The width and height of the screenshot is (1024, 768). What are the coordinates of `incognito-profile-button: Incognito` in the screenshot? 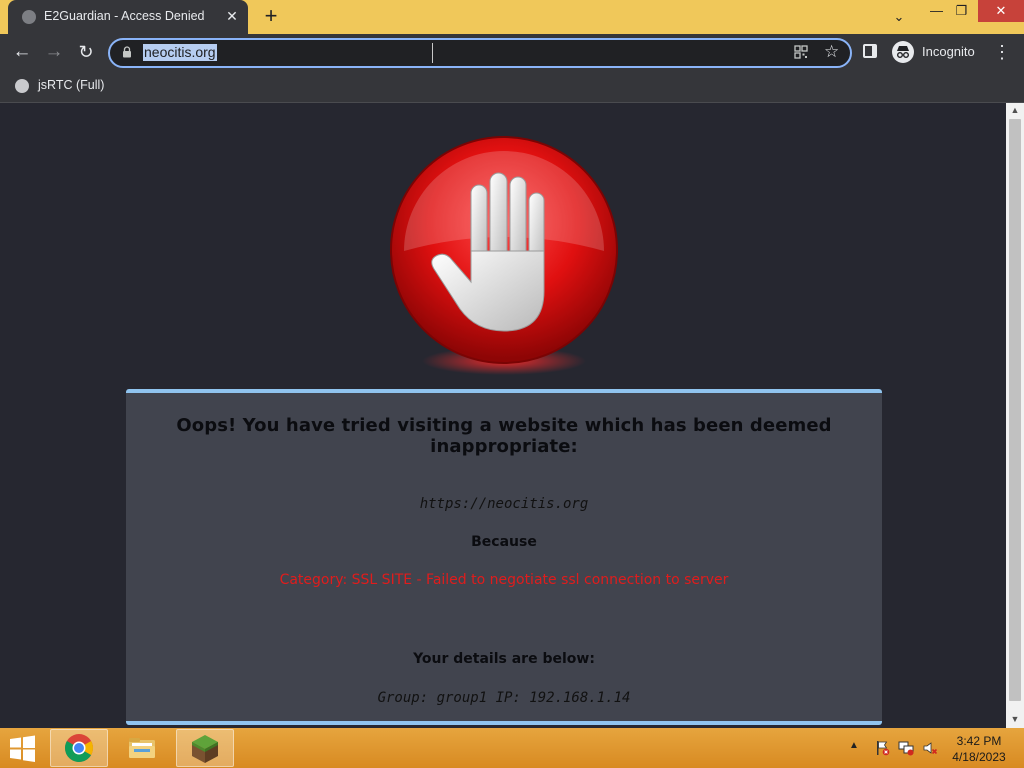 It's located at (935, 52).